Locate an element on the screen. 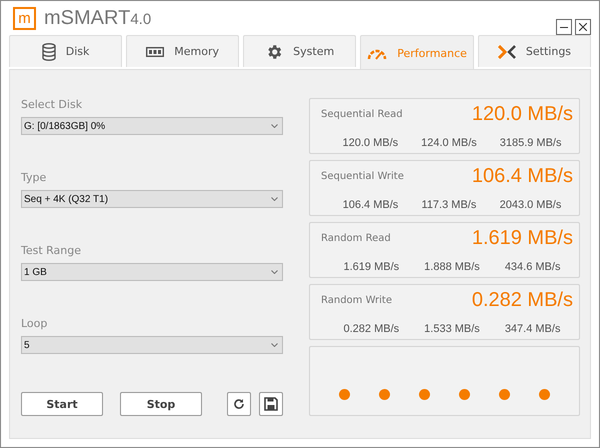 Image resolution: width=600 pixels, height=448 pixels. speed-value: 120.0 MB/s is located at coordinates (522, 114).